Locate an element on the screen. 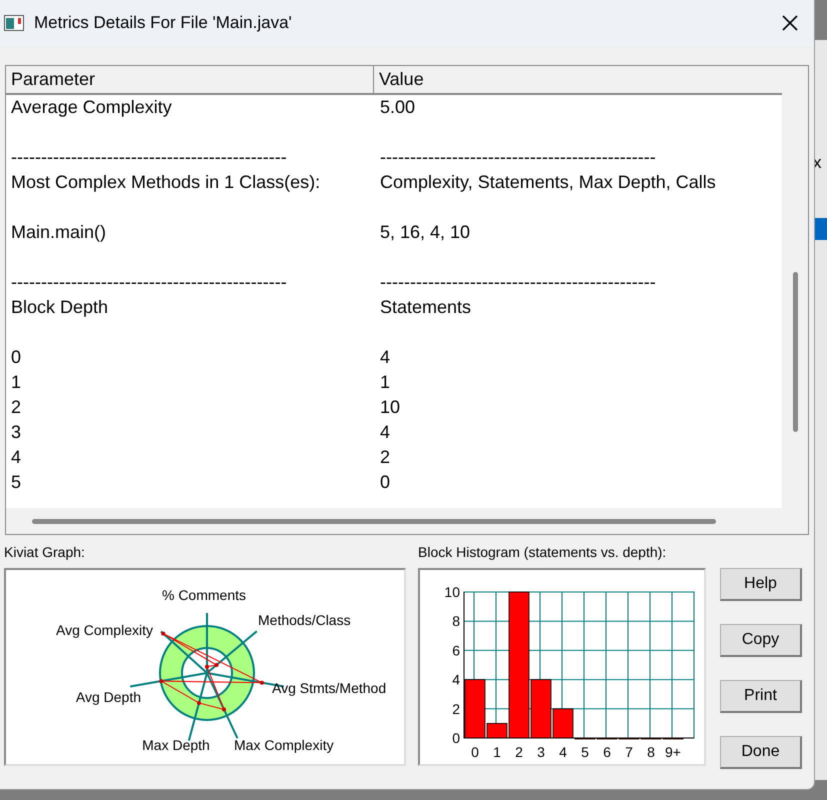 Image resolution: width=827 pixels, height=800 pixels. y-tick-label: 4 is located at coordinates (456, 680).